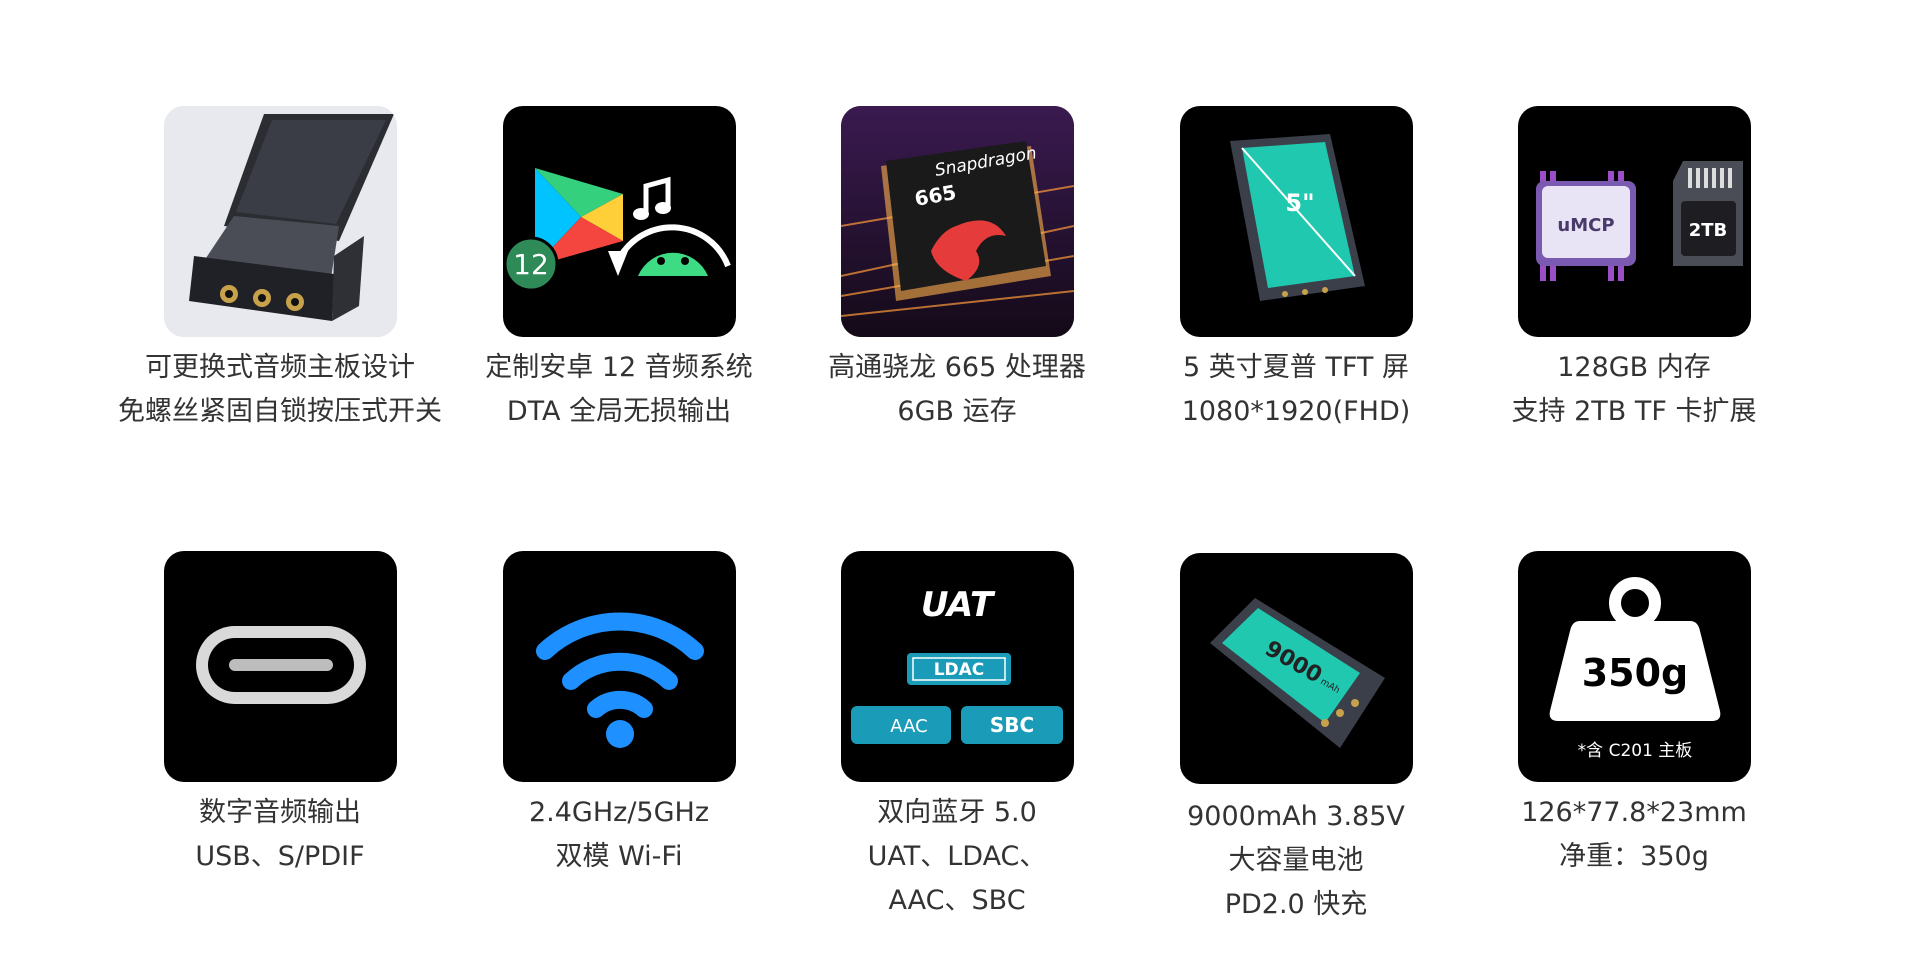 The image size is (1920, 963). What do you see at coordinates (958, 605) in the screenshot?
I see `codec-uat-label: UAT` at bounding box center [958, 605].